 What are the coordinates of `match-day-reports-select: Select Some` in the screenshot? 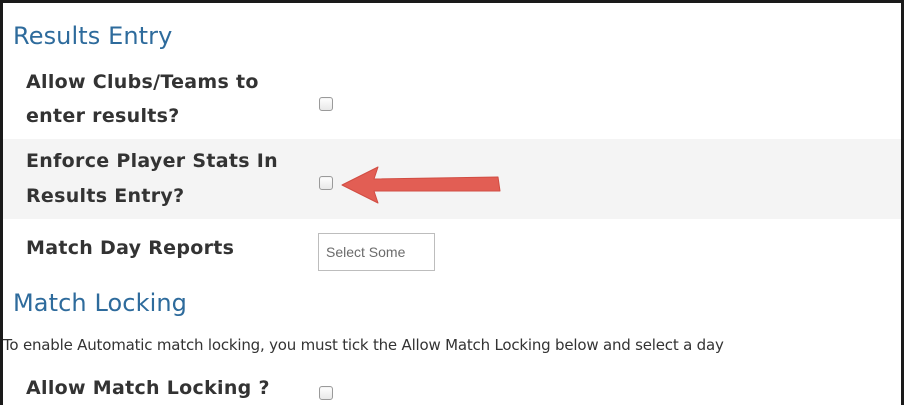 It's located at (376, 252).